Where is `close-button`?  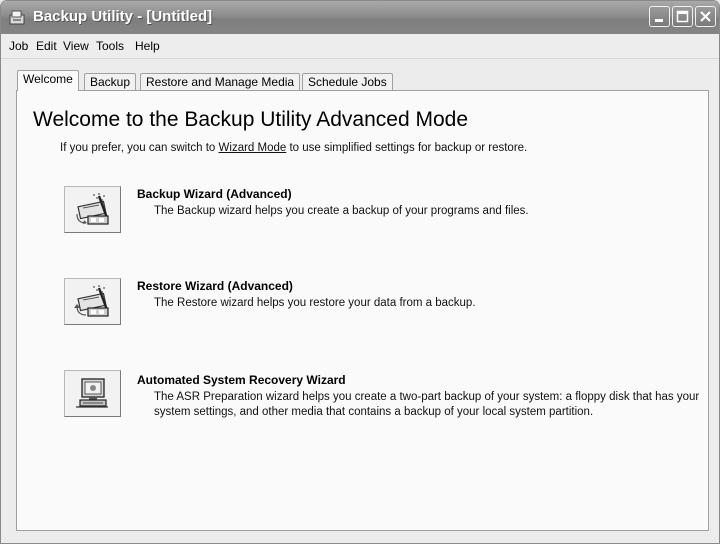 close-button is located at coordinates (705, 16).